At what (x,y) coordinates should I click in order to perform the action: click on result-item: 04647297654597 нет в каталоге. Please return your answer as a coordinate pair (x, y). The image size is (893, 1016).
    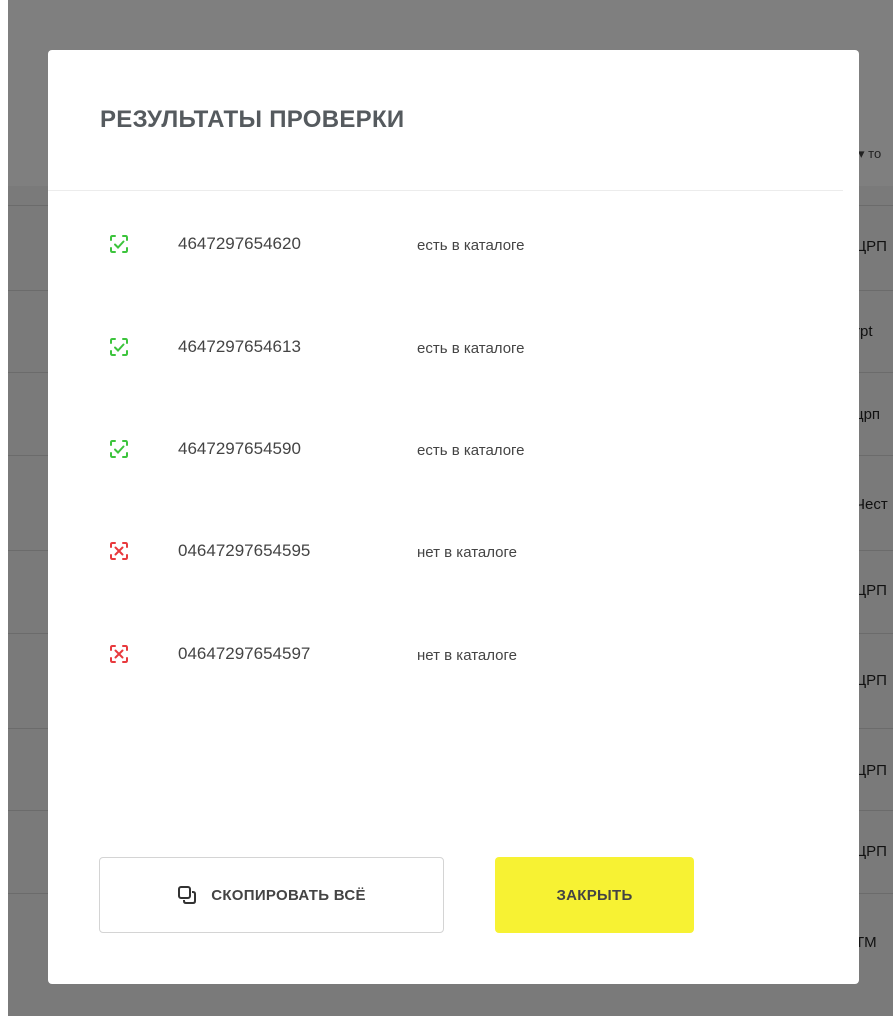
    Looking at the image, I should click on (453, 663).